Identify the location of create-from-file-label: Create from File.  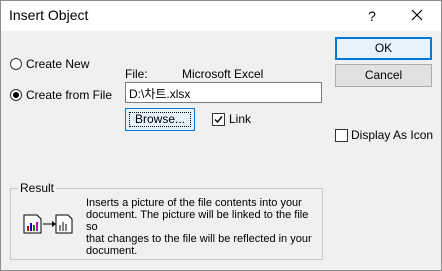
(69, 95).